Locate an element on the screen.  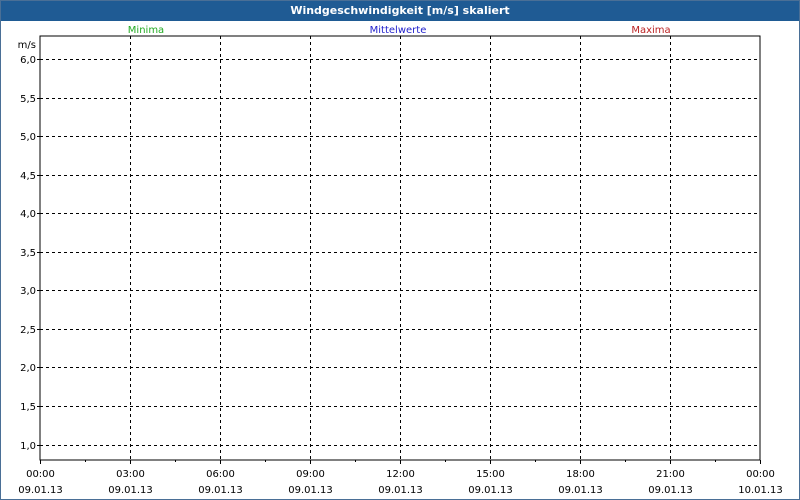
y-tick-label: 4,0 is located at coordinates (28, 214).